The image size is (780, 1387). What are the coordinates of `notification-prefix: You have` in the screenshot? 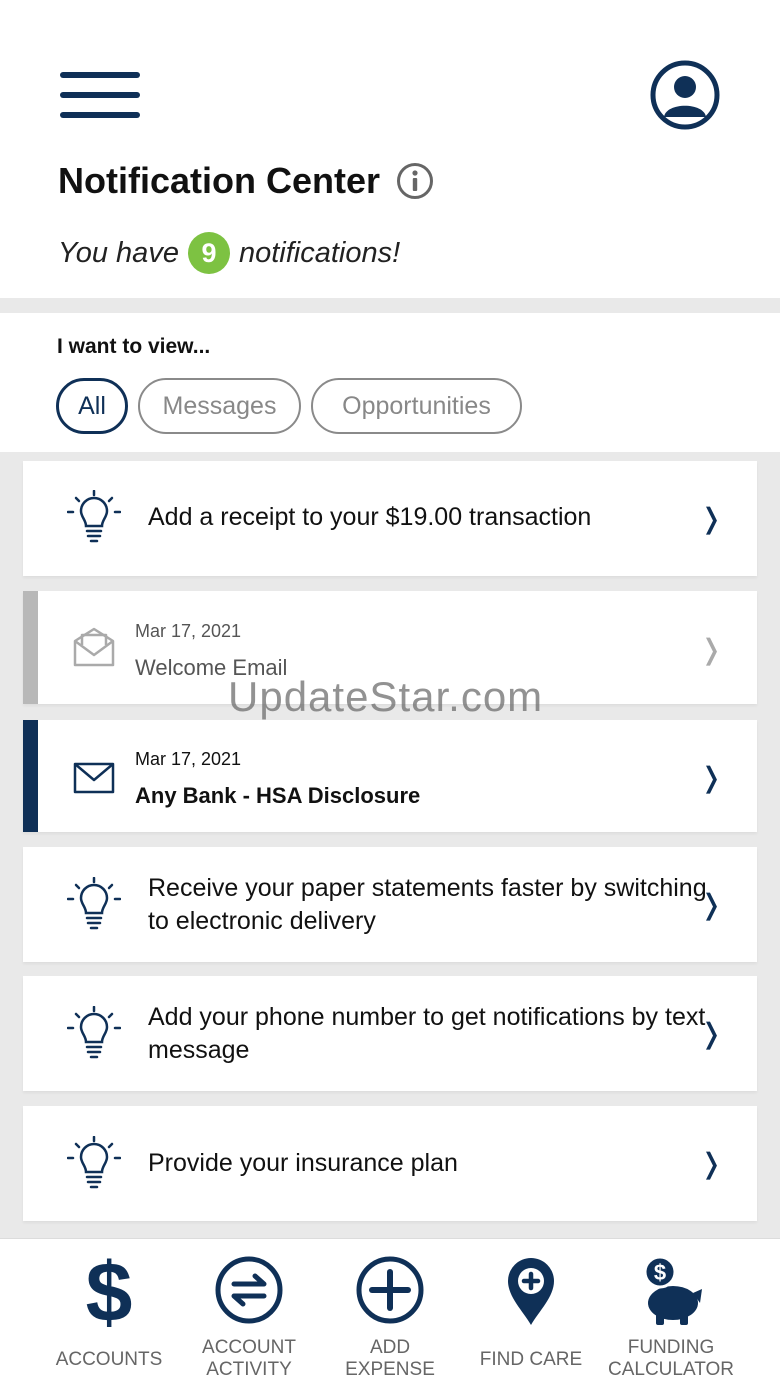 It's located at (118, 252).